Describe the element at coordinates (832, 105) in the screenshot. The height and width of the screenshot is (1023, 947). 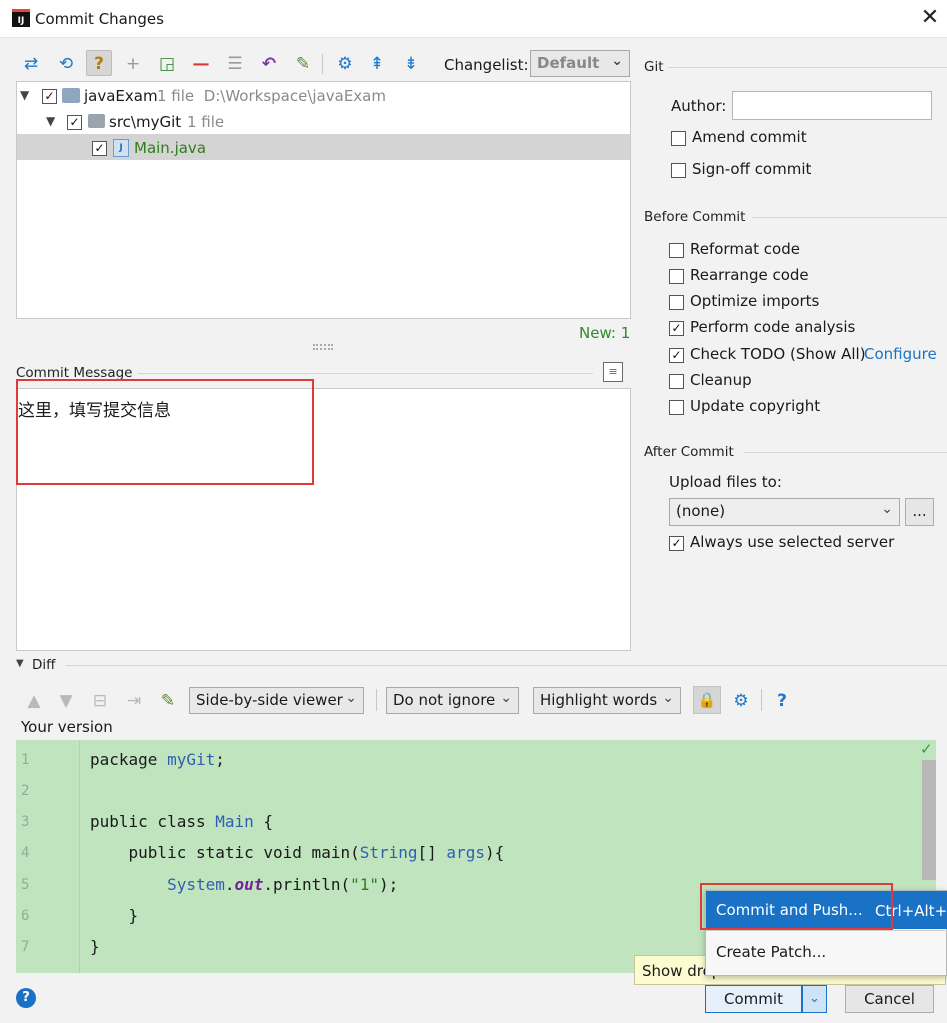
I see `author-input` at that location.